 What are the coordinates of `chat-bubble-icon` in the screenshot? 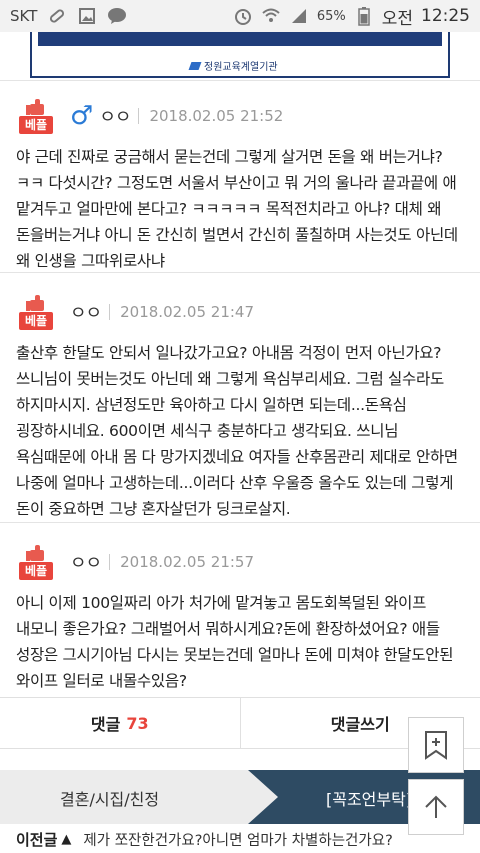 It's located at (117, 16).